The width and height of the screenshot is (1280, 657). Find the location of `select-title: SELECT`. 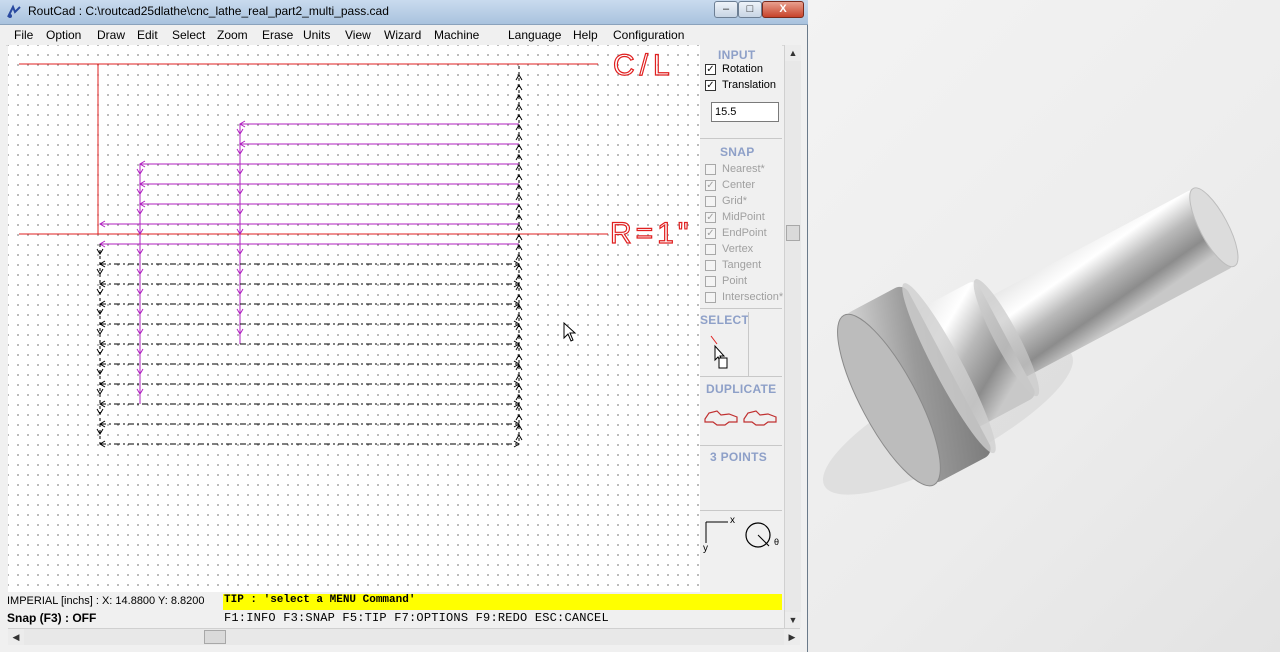

select-title: SELECT is located at coordinates (725, 320).